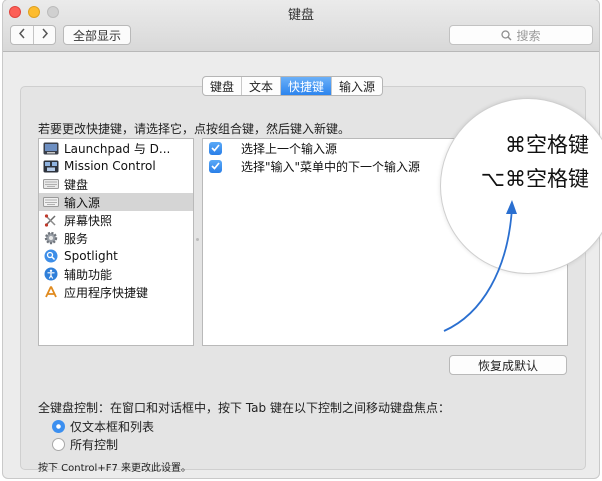 The image size is (602, 481). Describe the element at coordinates (300, 15) in the screenshot. I see `window-title: 键盘` at that location.